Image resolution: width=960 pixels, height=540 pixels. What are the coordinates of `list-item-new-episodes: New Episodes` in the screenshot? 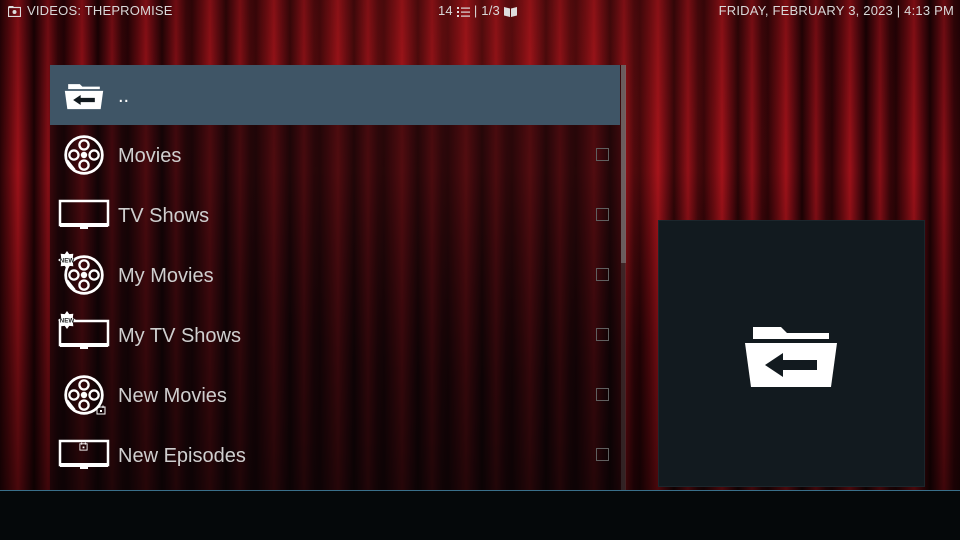 It's located at (335, 455).